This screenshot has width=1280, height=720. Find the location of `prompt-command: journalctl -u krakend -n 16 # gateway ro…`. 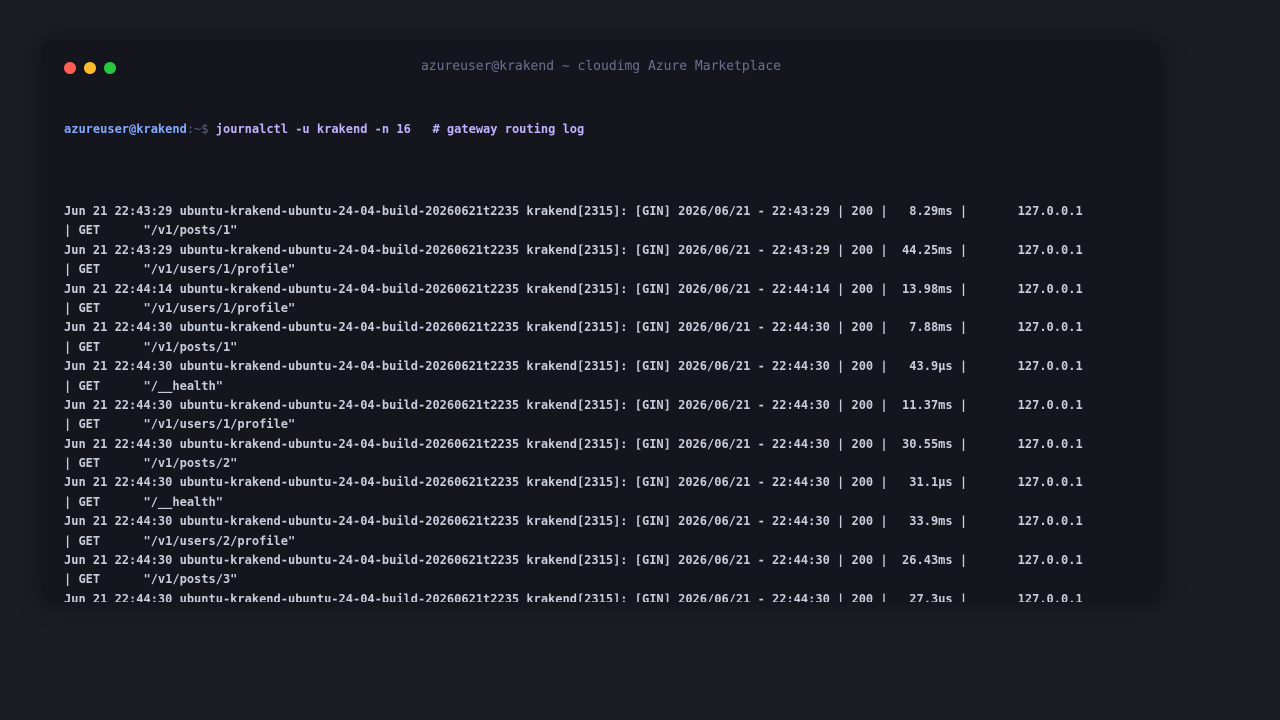

prompt-command: journalctl -u krakend -n 16 # gateway ro… is located at coordinates (396, 129).